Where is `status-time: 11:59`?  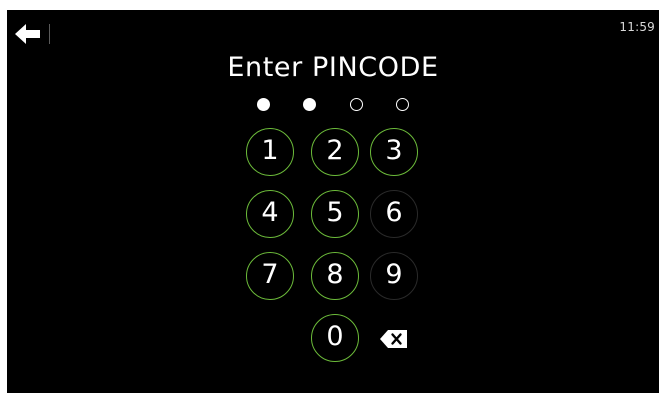
status-time: 11:59 is located at coordinates (637, 27).